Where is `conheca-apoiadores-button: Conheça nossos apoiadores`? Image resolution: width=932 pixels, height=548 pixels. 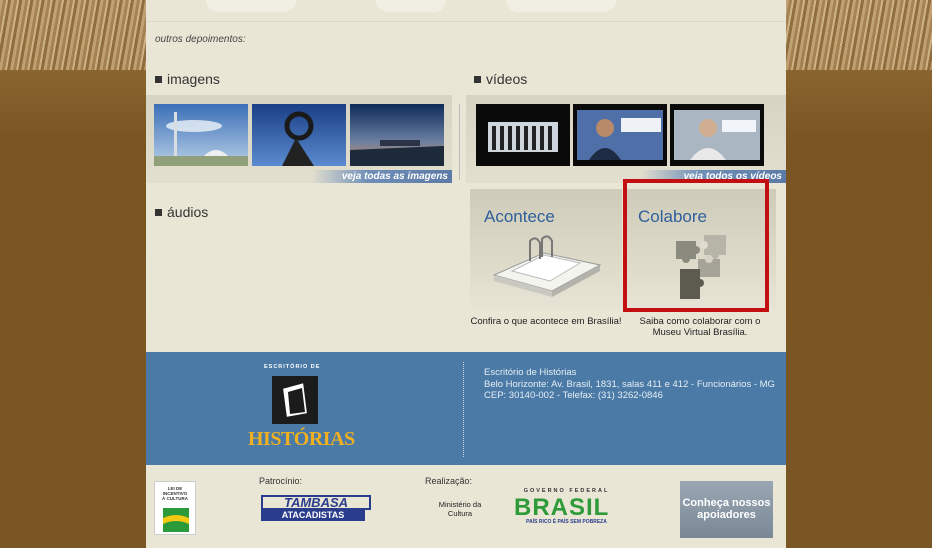
conheca-apoiadores-button: Conheça nossos apoiadores is located at coordinates (726, 509).